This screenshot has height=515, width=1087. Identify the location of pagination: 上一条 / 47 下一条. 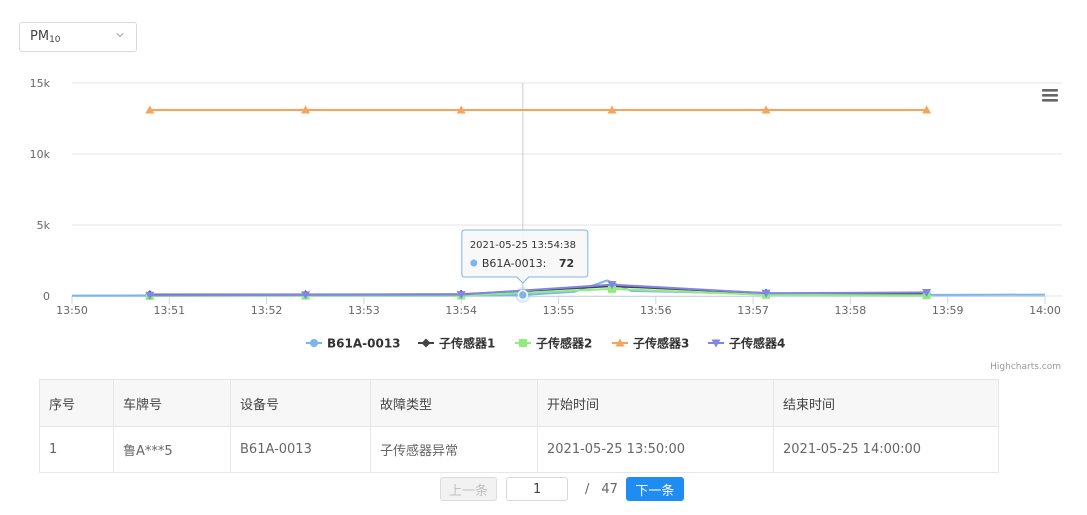
(562, 489).